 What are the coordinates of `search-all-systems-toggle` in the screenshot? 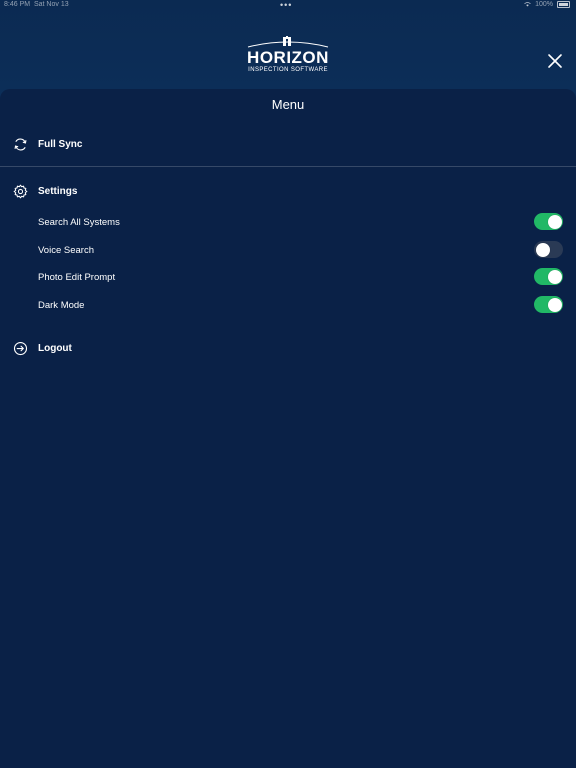 It's located at (548, 221).